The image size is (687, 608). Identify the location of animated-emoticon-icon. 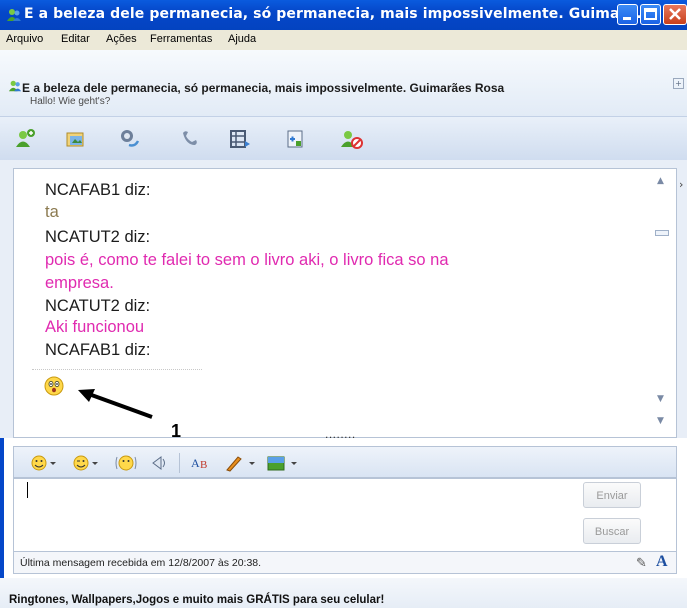
(126, 463).